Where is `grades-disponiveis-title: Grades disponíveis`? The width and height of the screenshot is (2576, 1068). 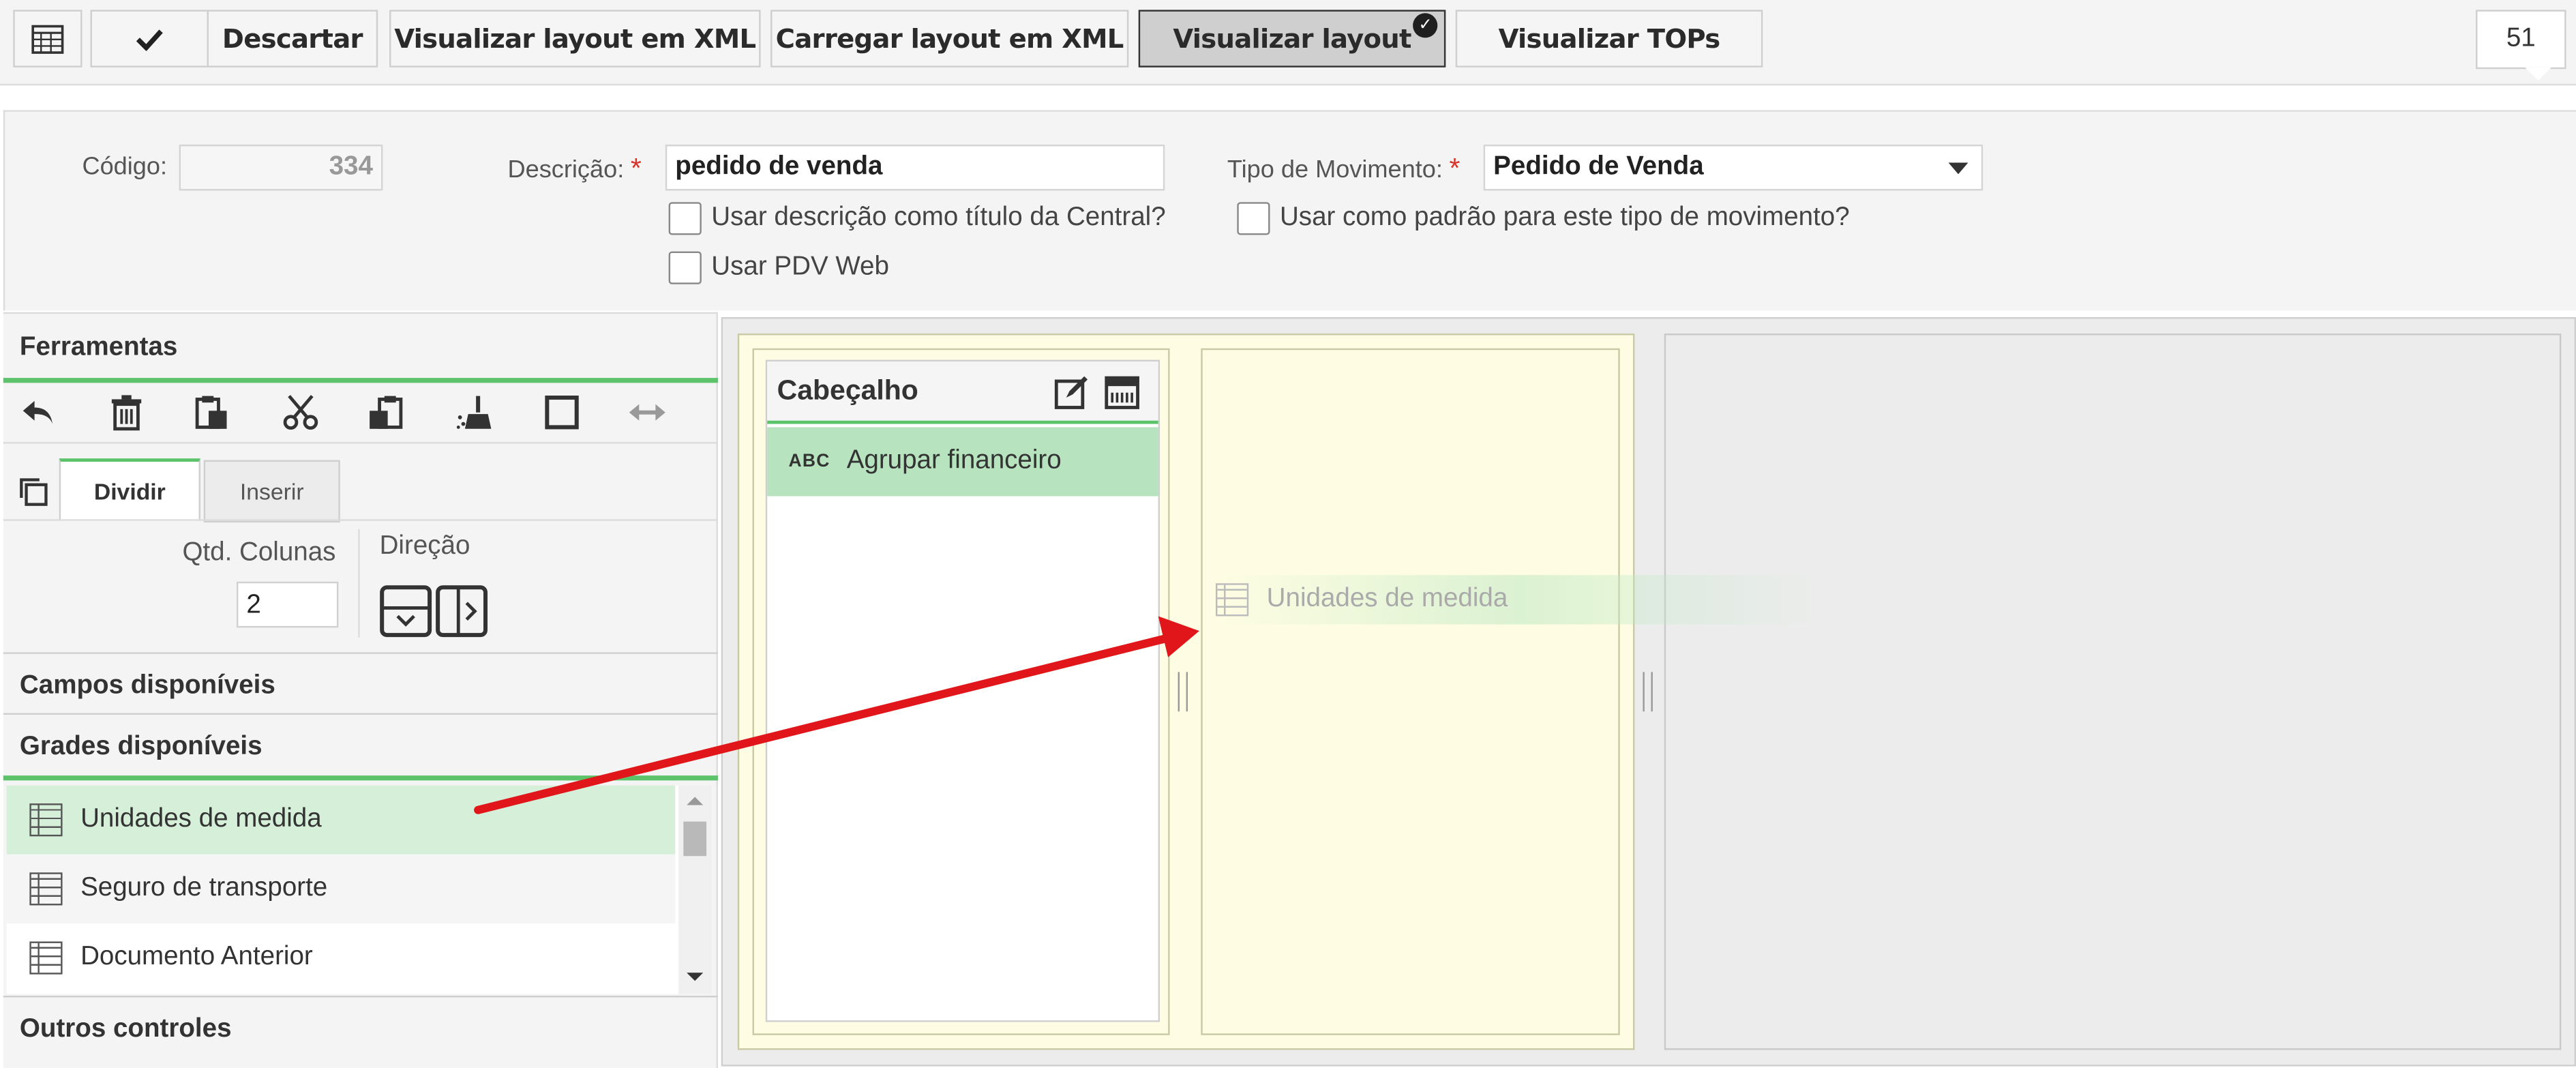 grades-disponiveis-title: Grades disponíveis is located at coordinates (141, 747).